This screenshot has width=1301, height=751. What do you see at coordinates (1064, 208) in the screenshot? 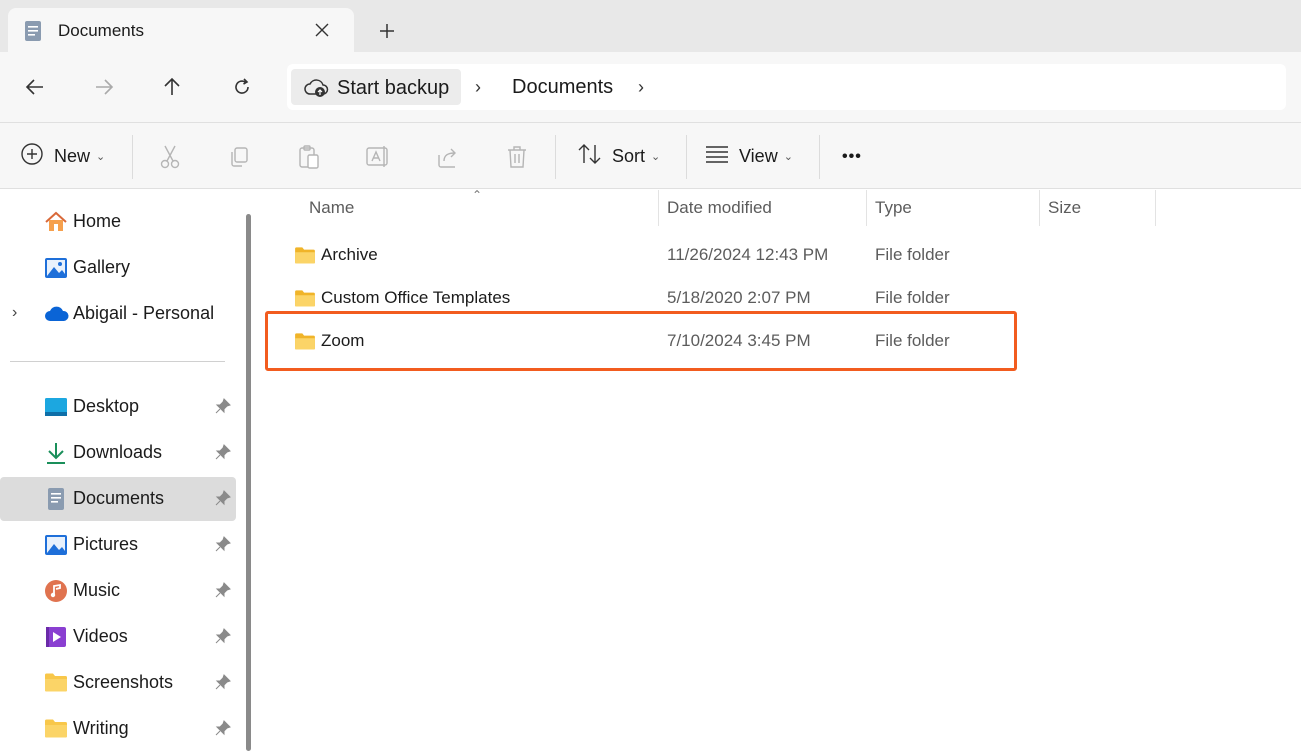
I see `column-header-size: Size` at bounding box center [1064, 208].